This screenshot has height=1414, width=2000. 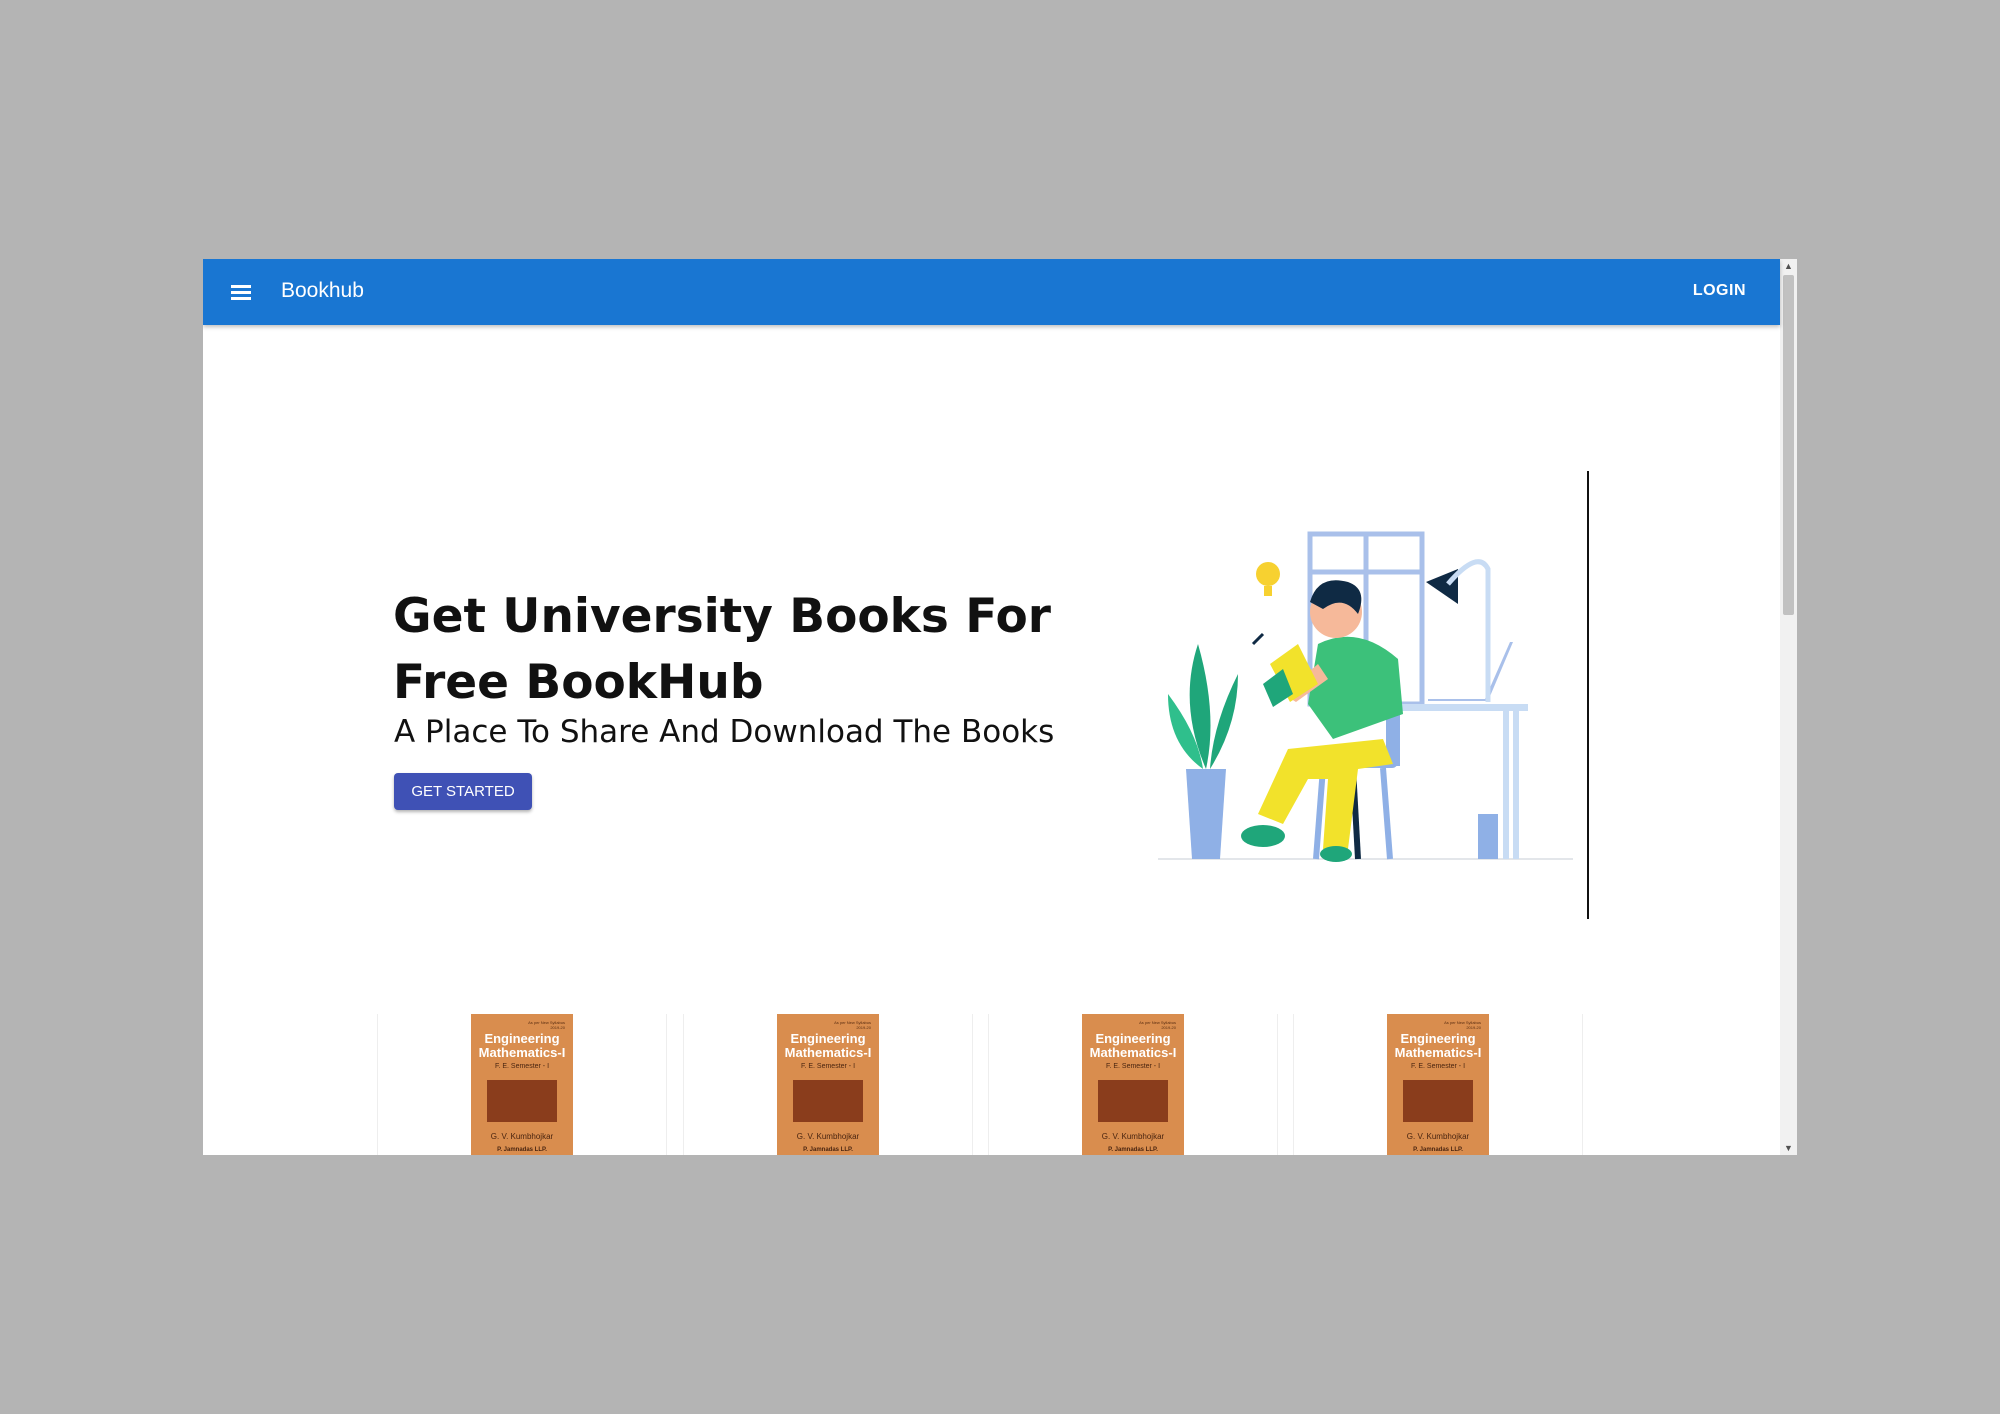 I want to click on desk-drawer, so click(x=1488, y=836).